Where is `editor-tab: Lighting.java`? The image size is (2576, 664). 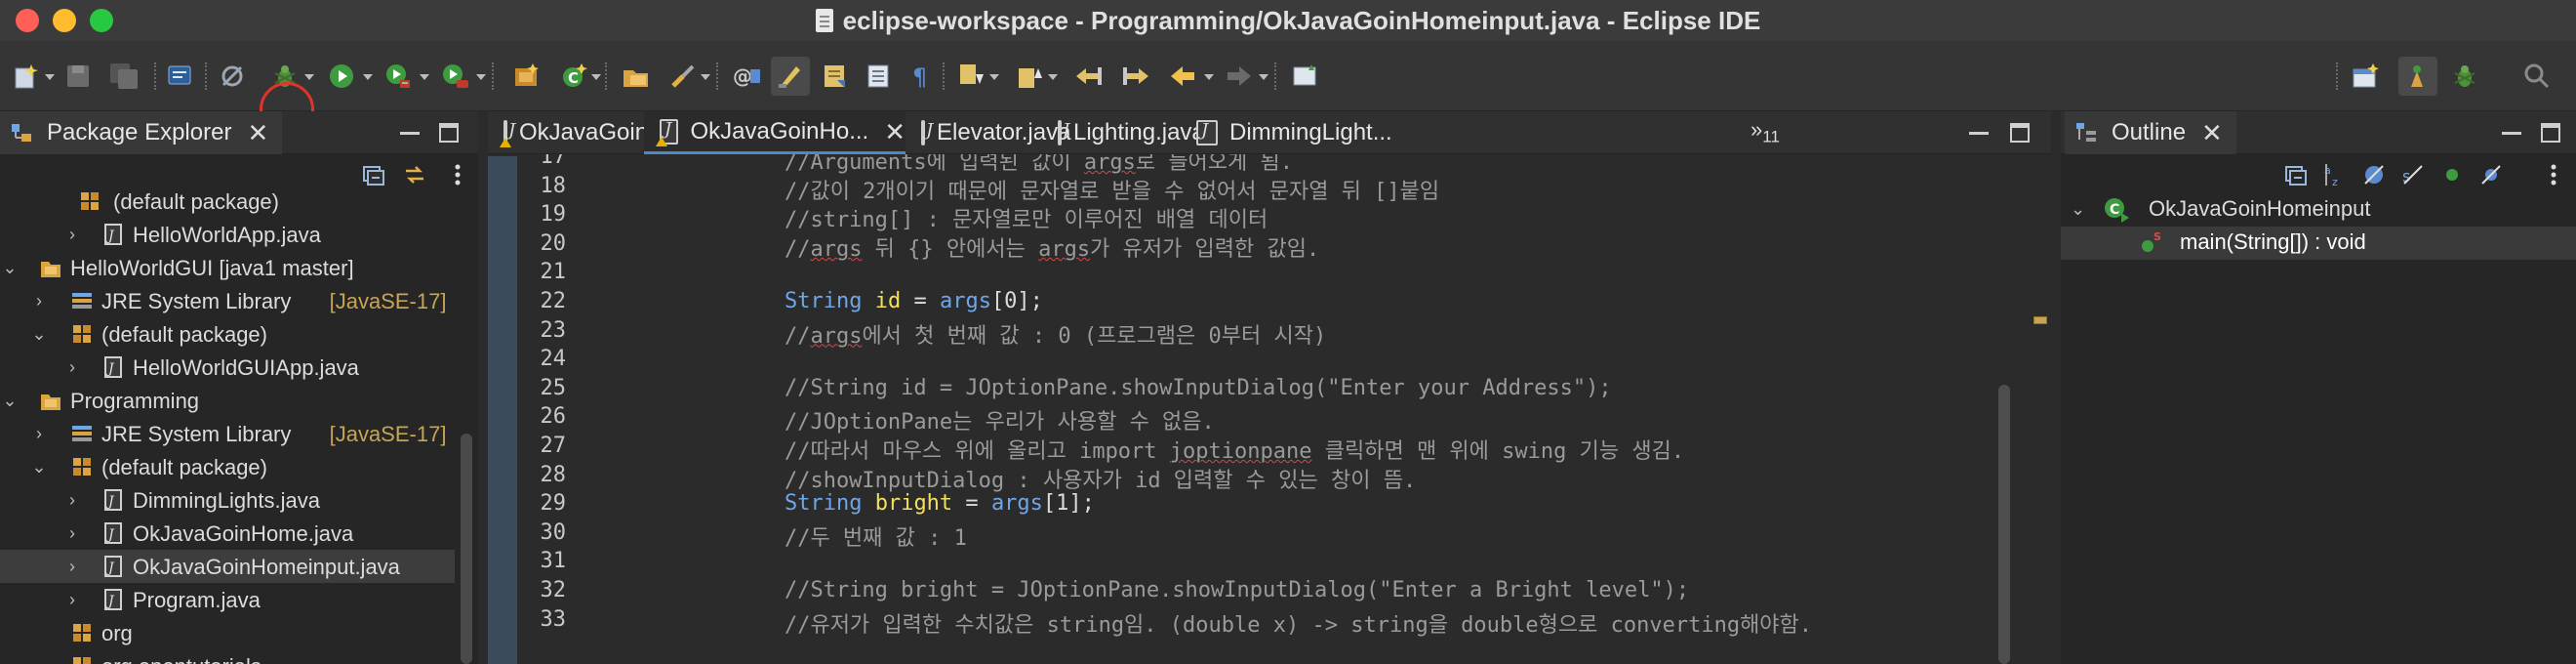
editor-tab: Lighting.java is located at coordinates (1123, 132).